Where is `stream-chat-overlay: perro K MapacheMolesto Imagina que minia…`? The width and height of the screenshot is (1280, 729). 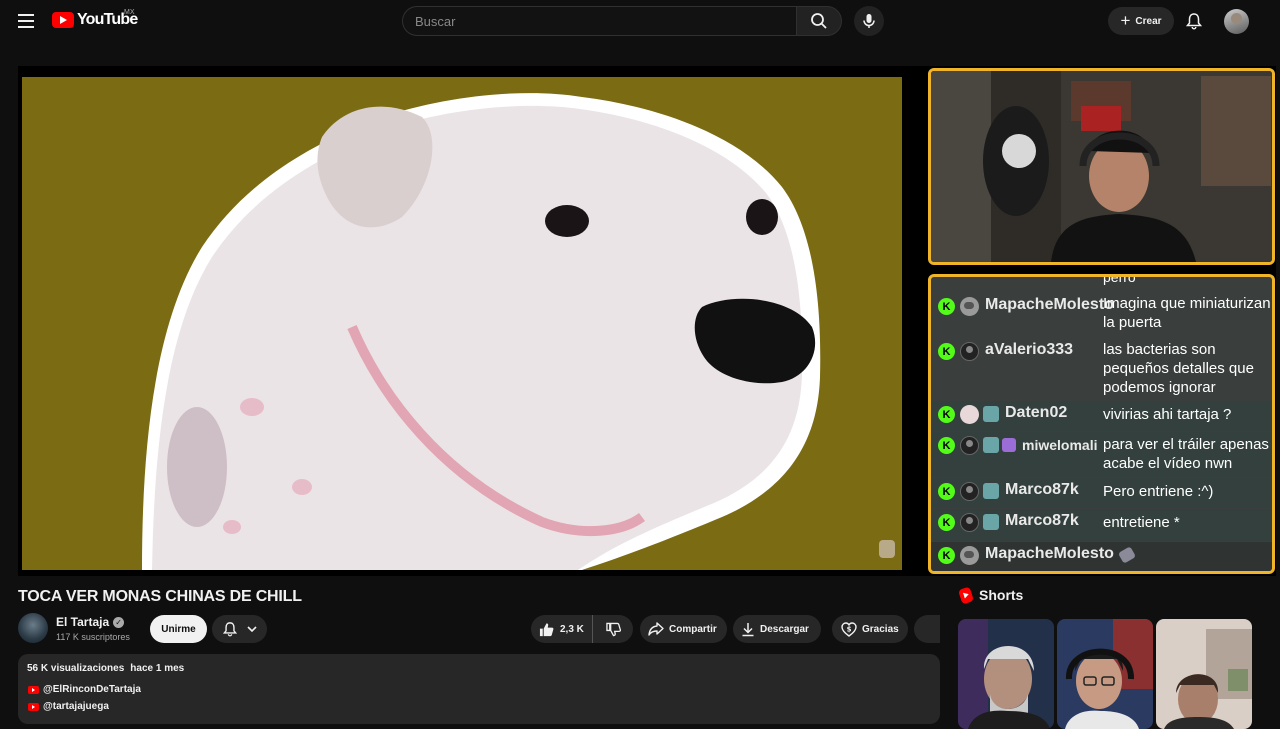
stream-chat-overlay: perro K MapacheMolesto Imagina que minia… is located at coordinates (1101, 424).